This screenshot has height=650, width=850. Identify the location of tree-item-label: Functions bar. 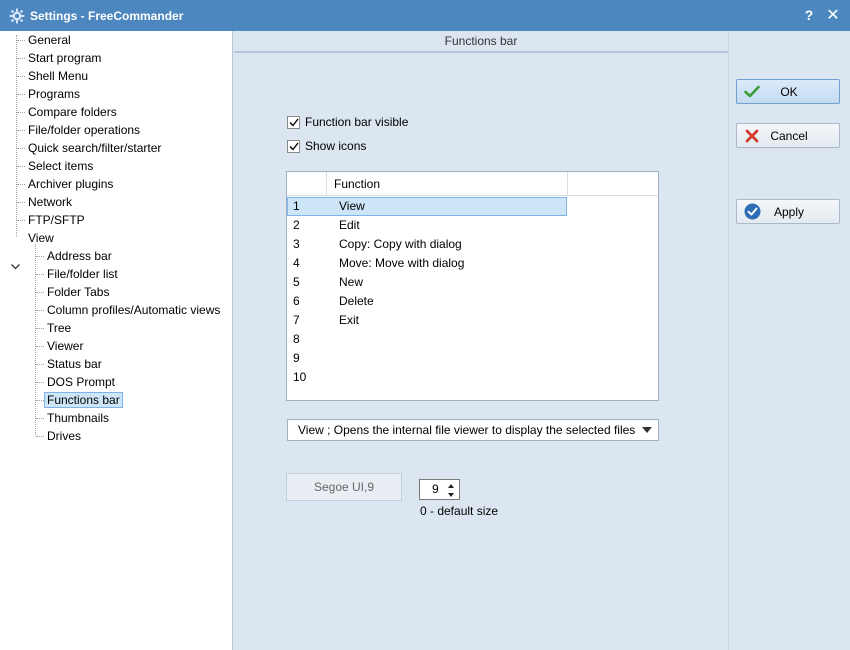
(83, 400).